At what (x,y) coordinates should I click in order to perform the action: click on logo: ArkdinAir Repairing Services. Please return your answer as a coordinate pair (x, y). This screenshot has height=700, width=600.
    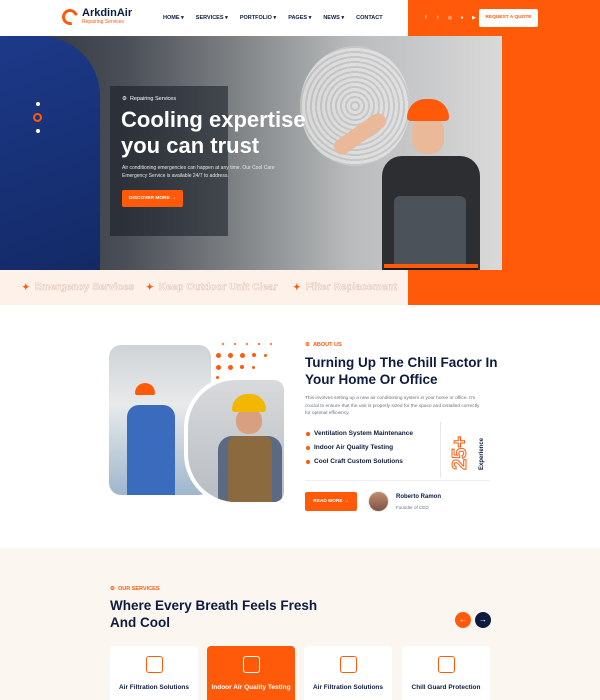
    Looking at the image, I should click on (96, 16).